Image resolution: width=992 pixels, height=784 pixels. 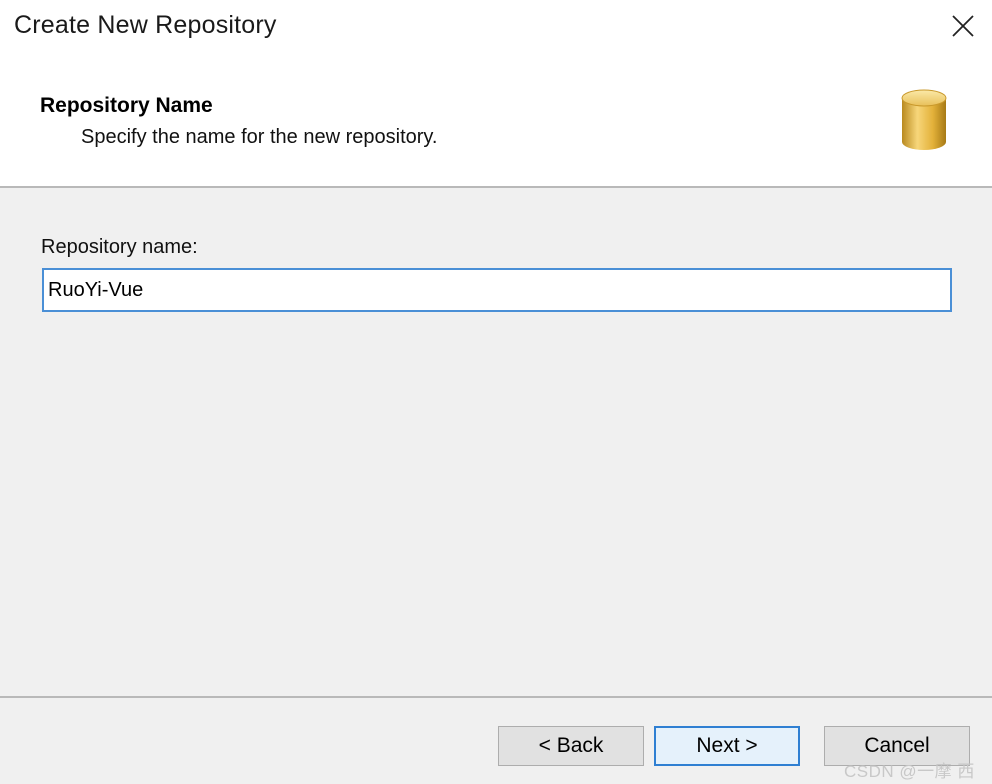 I want to click on close-button, so click(x=963, y=26).